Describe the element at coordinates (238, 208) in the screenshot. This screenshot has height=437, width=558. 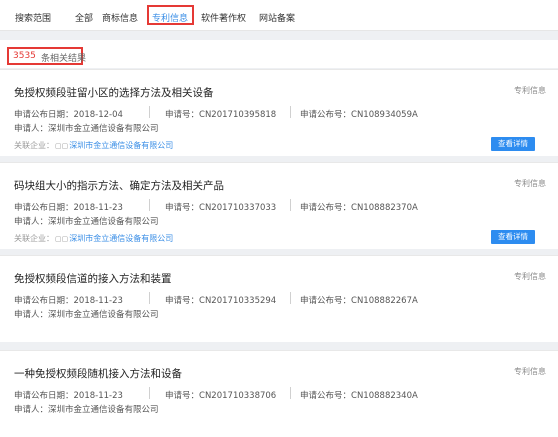
I see `app-no-value: CN201710337033` at that location.